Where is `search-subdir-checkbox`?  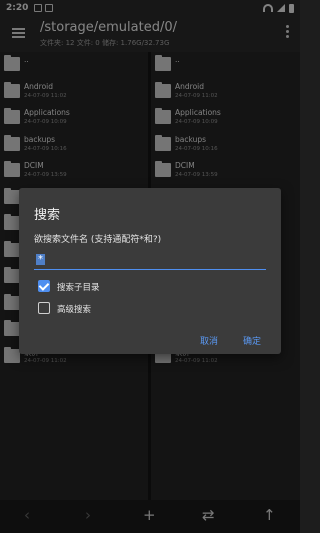
search-subdir-checkbox is located at coordinates (44, 286).